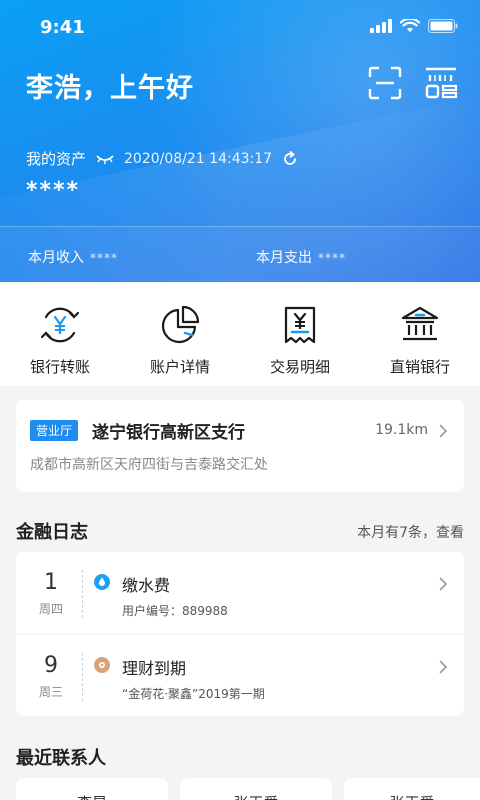 This screenshot has width=480, height=800. I want to click on finance-log-title: 金融日志, so click(52, 532).